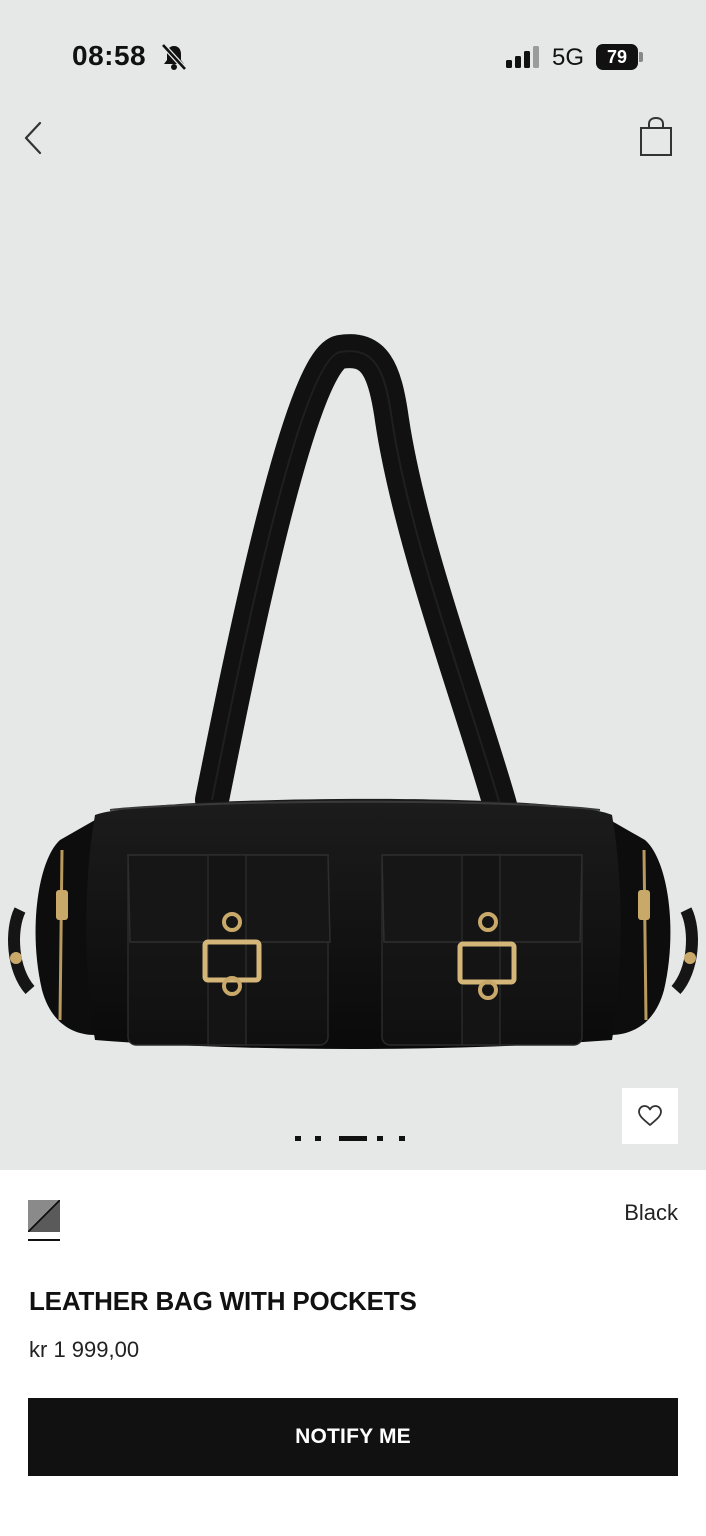 This screenshot has height=1536, width=706. What do you see at coordinates (84, 1349) in the screenshot?
I see `product-price: kr 1 999,00` at bounding box center [84, 1349].